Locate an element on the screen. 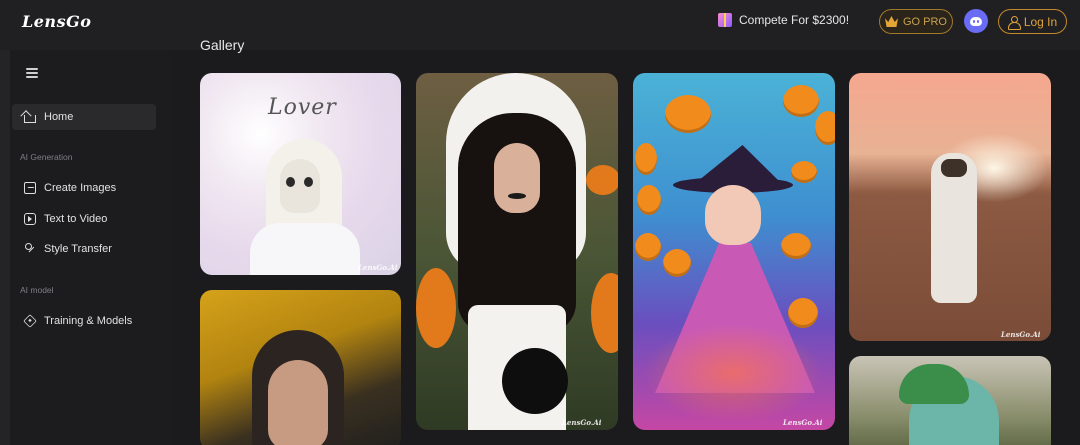 The height and width of the screenshot is (445, 1080). image-icon is located at coordinates (30, 188).